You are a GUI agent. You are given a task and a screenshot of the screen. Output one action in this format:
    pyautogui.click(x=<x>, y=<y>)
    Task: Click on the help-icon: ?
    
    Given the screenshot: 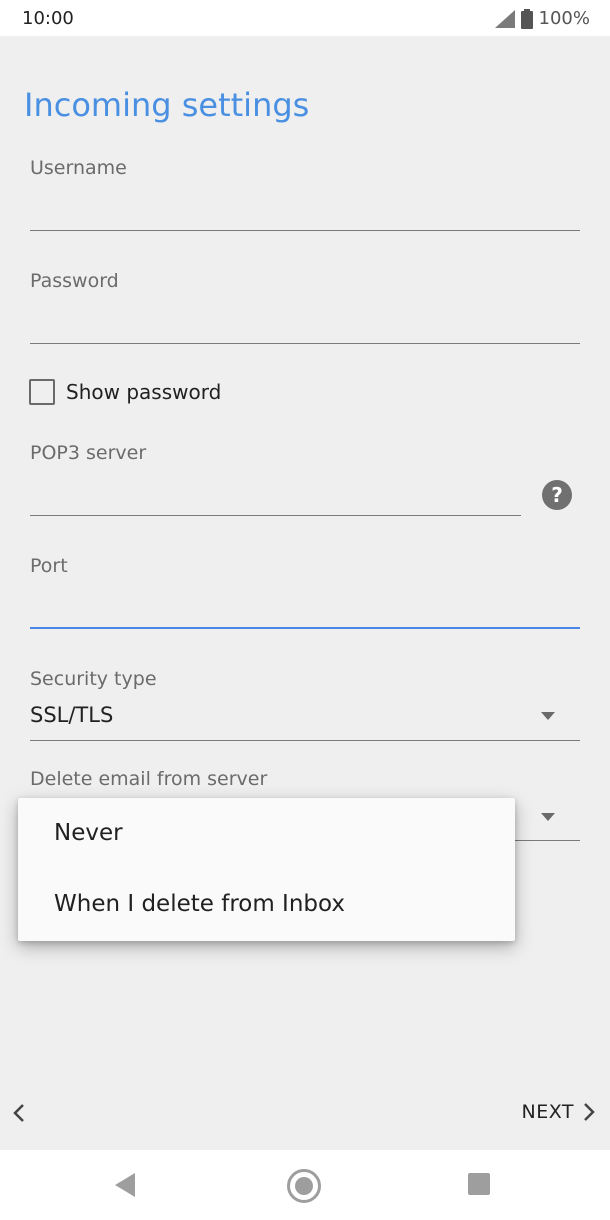 What is the action you would take?
    pyautogui.click(x=557, y=495)
    